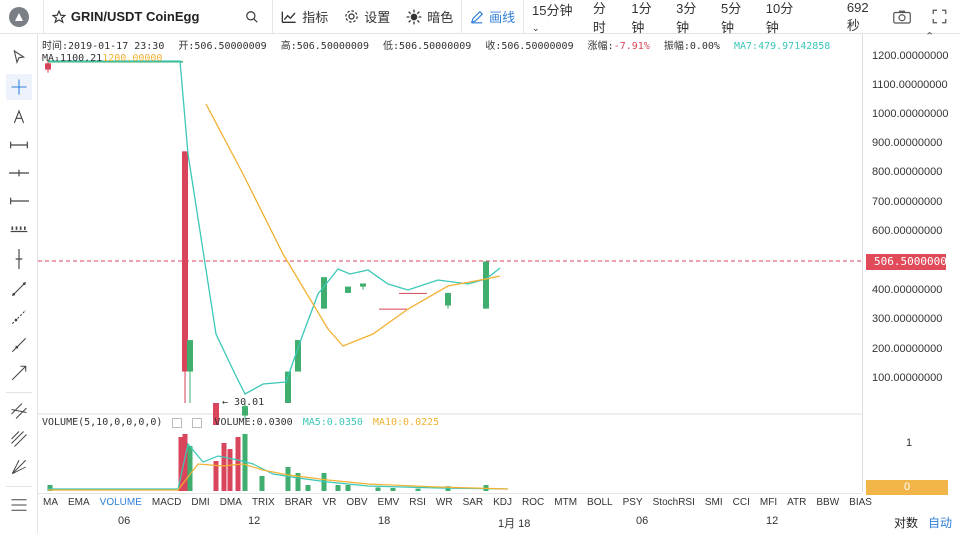  I want to click on draw-button: 画线, so click(492, 17).